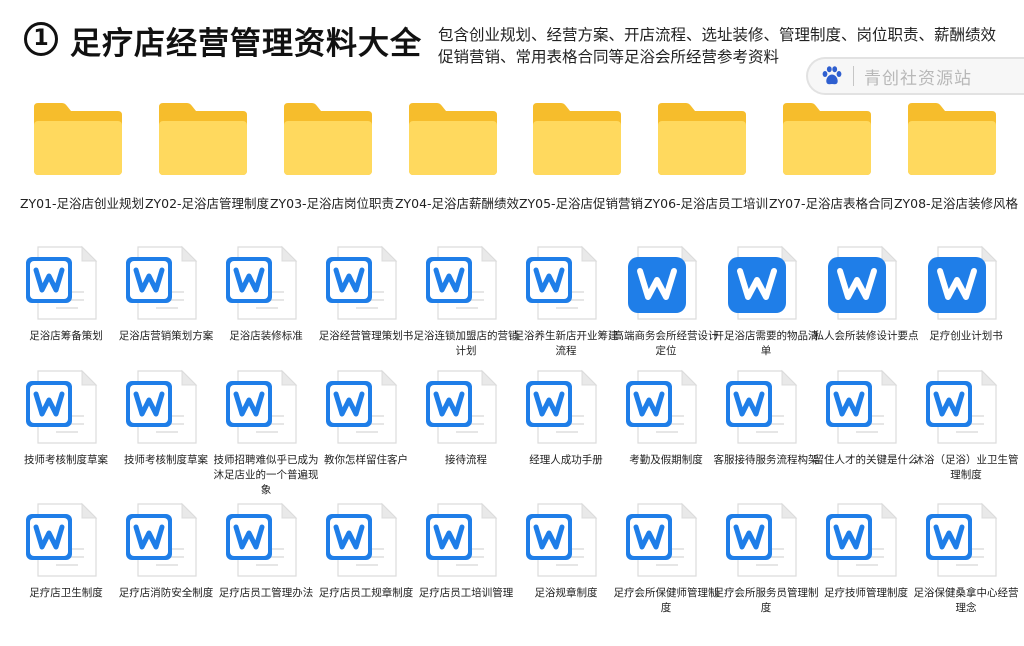 The width and height of the screenshot is (1024, 646). What do you see at coordinates (832, 75) in the screenshot?
I see `paw-icon` at bounding box center [832, 75].